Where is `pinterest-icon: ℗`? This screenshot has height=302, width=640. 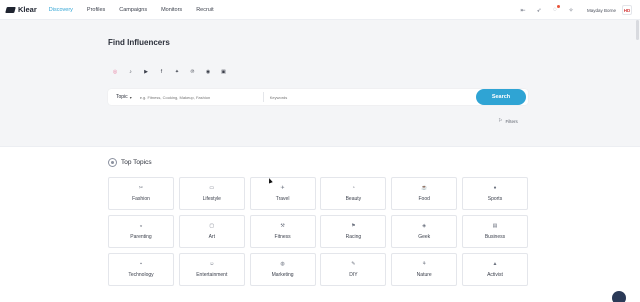 pinterest-icon: ℗ is located at coordinates (193, 72).